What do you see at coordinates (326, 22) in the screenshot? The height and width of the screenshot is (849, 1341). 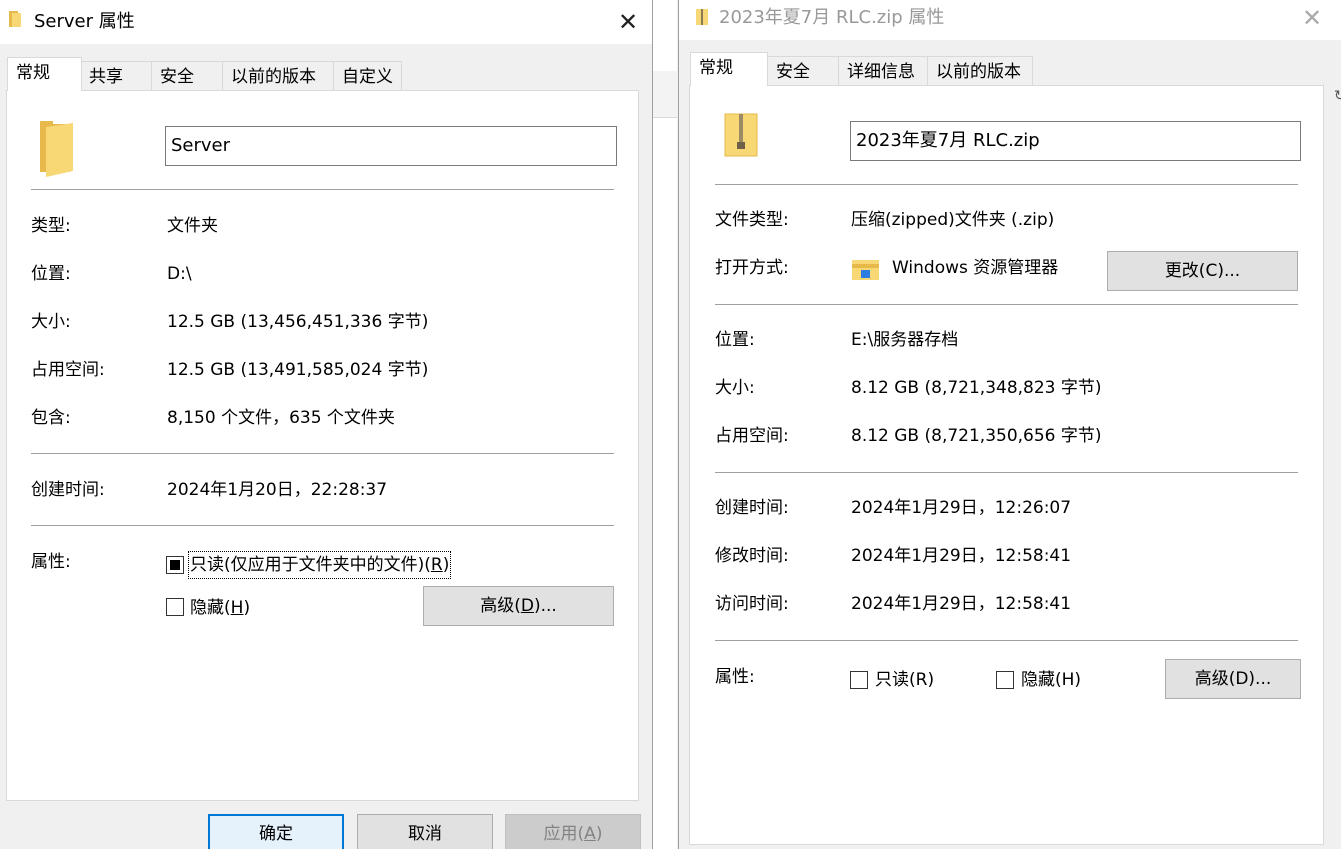 I see `title-bar: Server 属性 ✕` at bounding box center [326, 22].